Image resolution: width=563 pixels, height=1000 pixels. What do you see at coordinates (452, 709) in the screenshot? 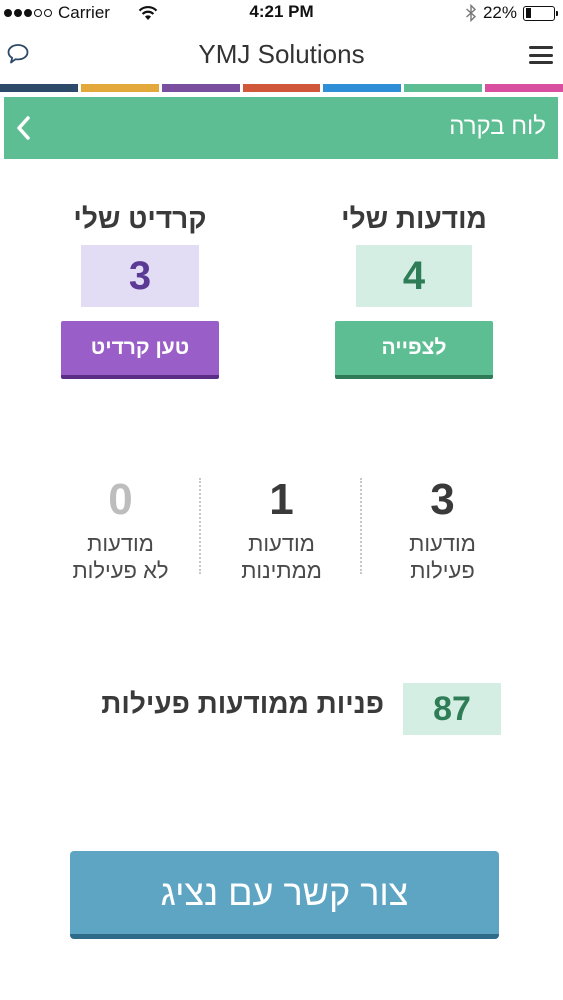
I see `inquiries-count: 87` at bounding box center [452, 709].